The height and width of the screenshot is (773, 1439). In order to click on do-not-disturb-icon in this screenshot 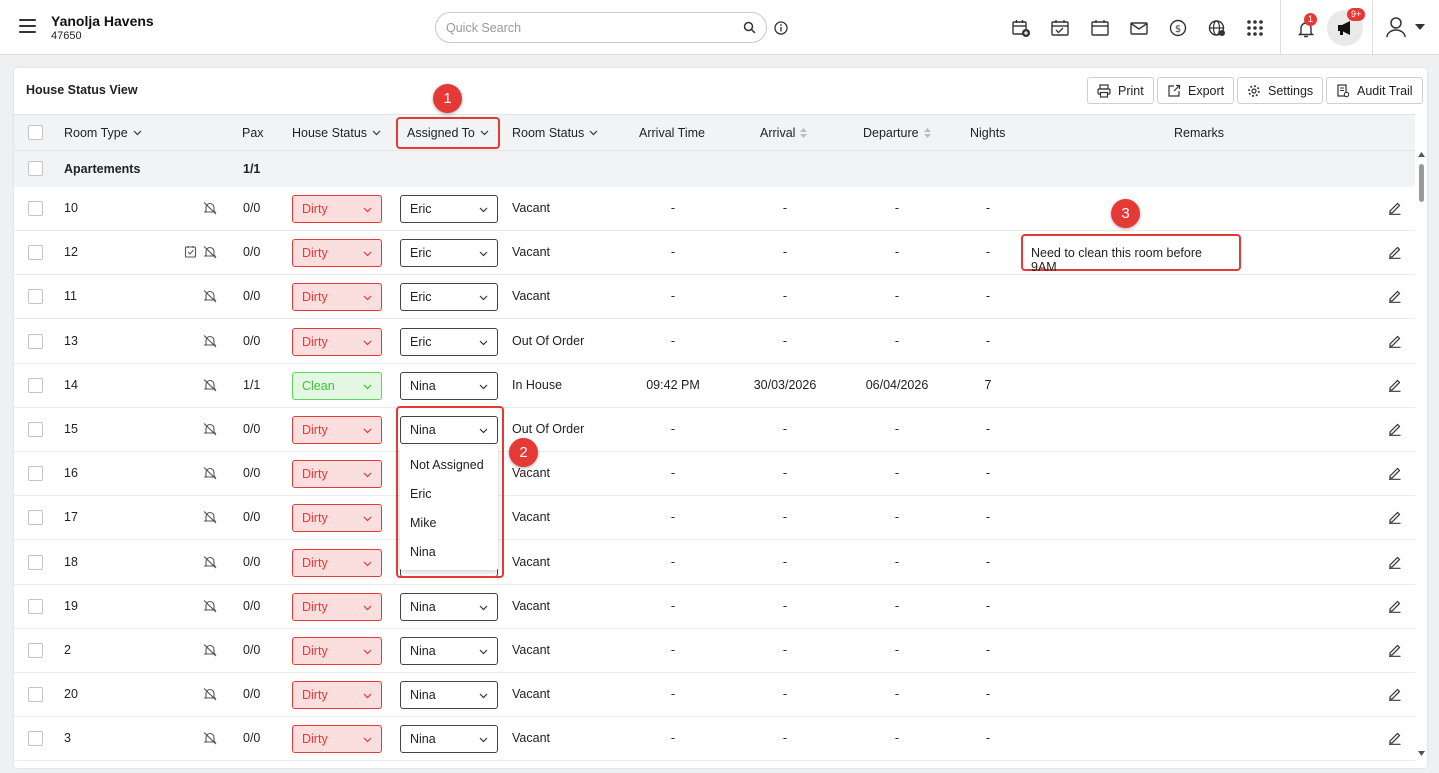, I will do `click(210, 430)`.